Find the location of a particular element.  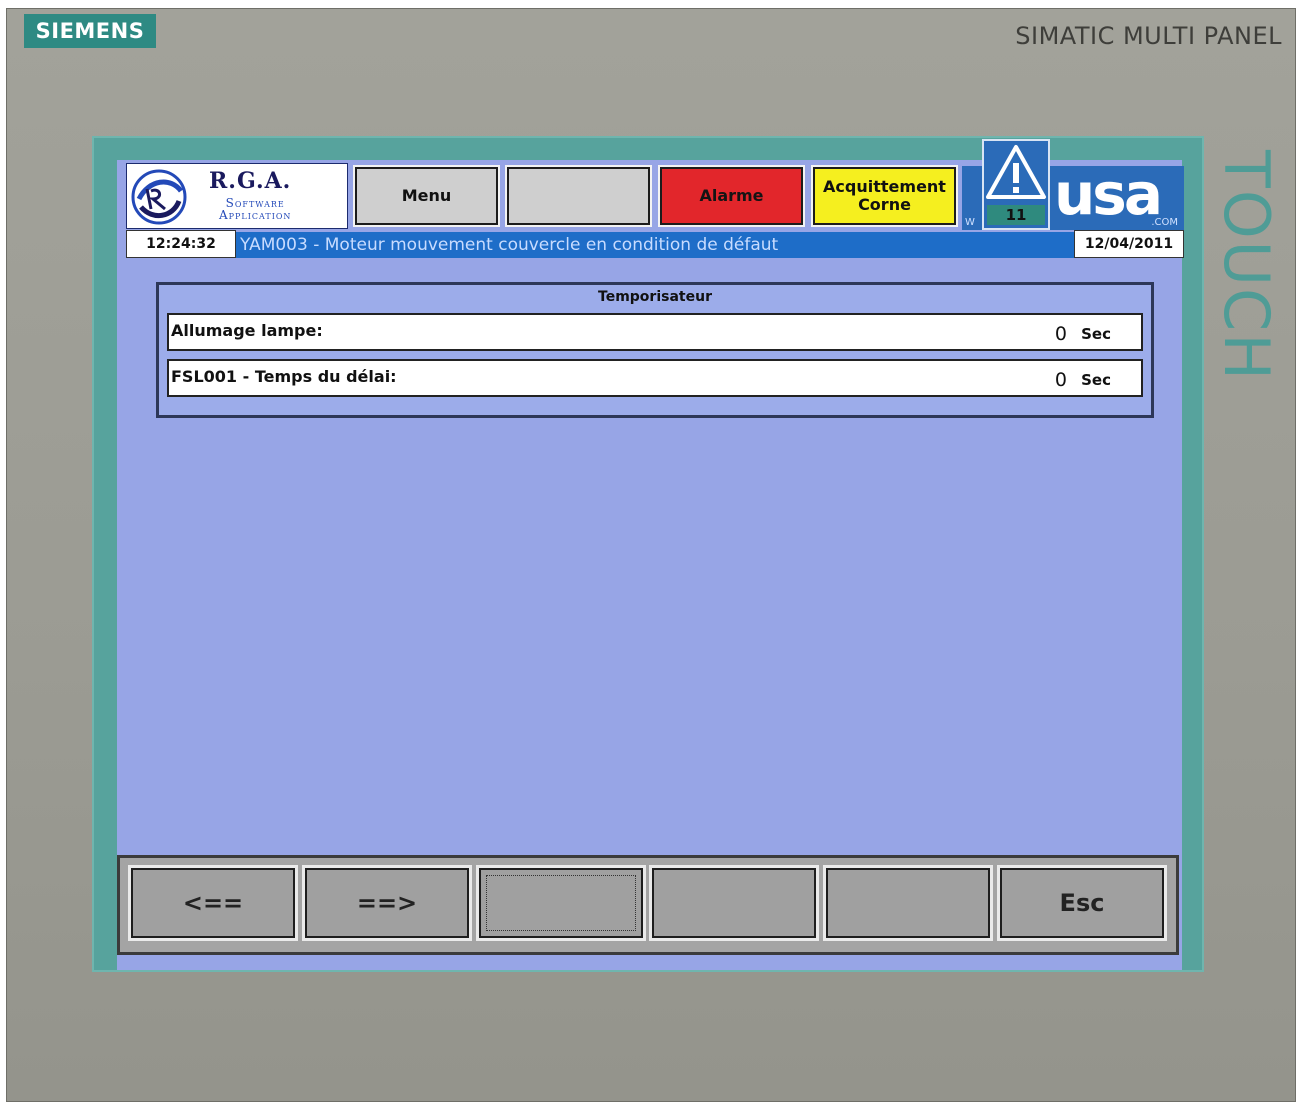

previous-button: <== is located at coordinates (213, 903).